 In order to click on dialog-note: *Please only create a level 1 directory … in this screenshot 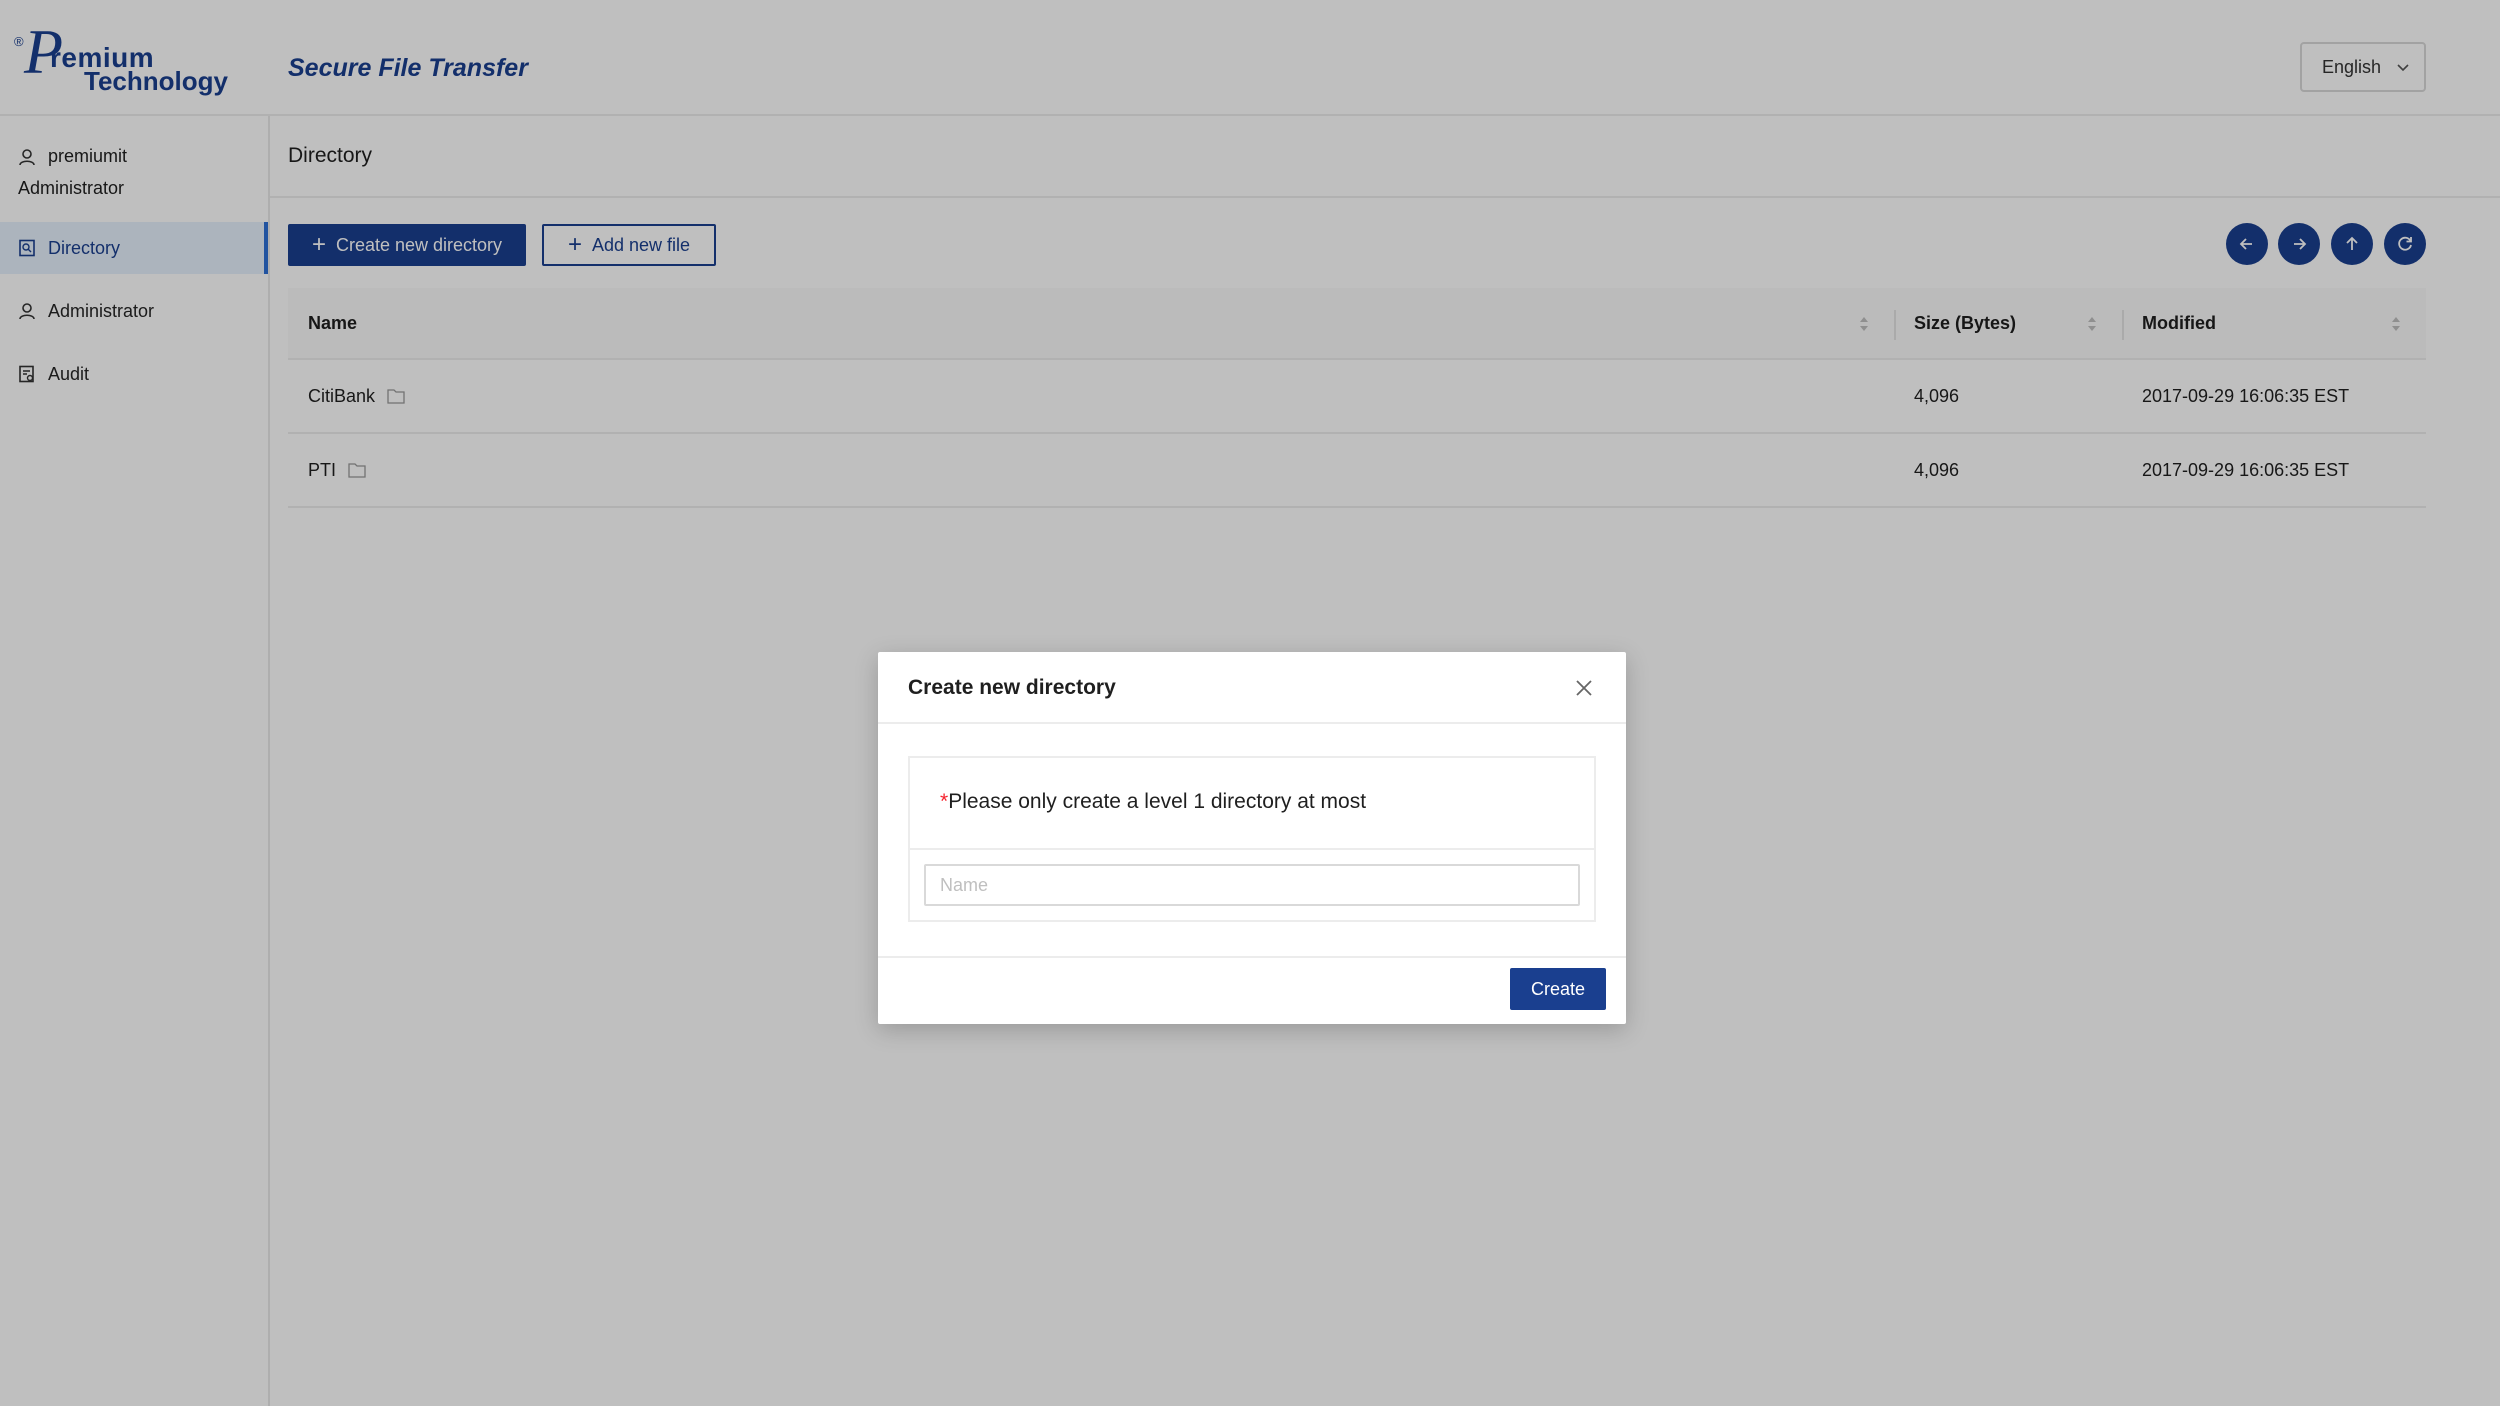, I will do `click(1153, 802)`.